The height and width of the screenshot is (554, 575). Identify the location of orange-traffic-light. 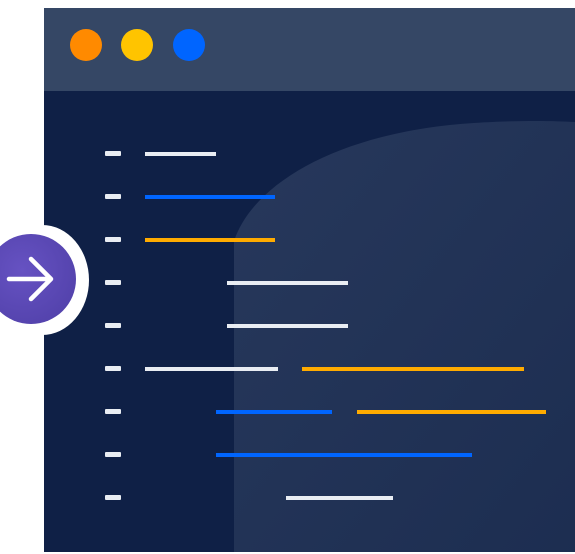
(86, 45).